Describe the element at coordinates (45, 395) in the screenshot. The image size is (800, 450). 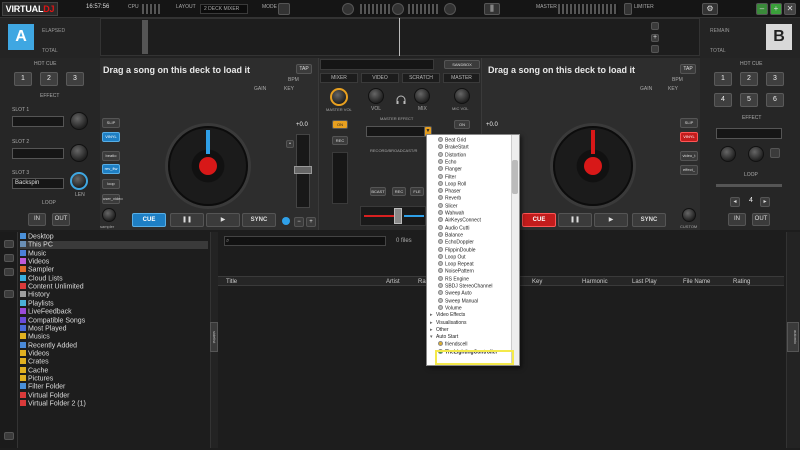
I see `tree-item: Virtual Folder` at that location.